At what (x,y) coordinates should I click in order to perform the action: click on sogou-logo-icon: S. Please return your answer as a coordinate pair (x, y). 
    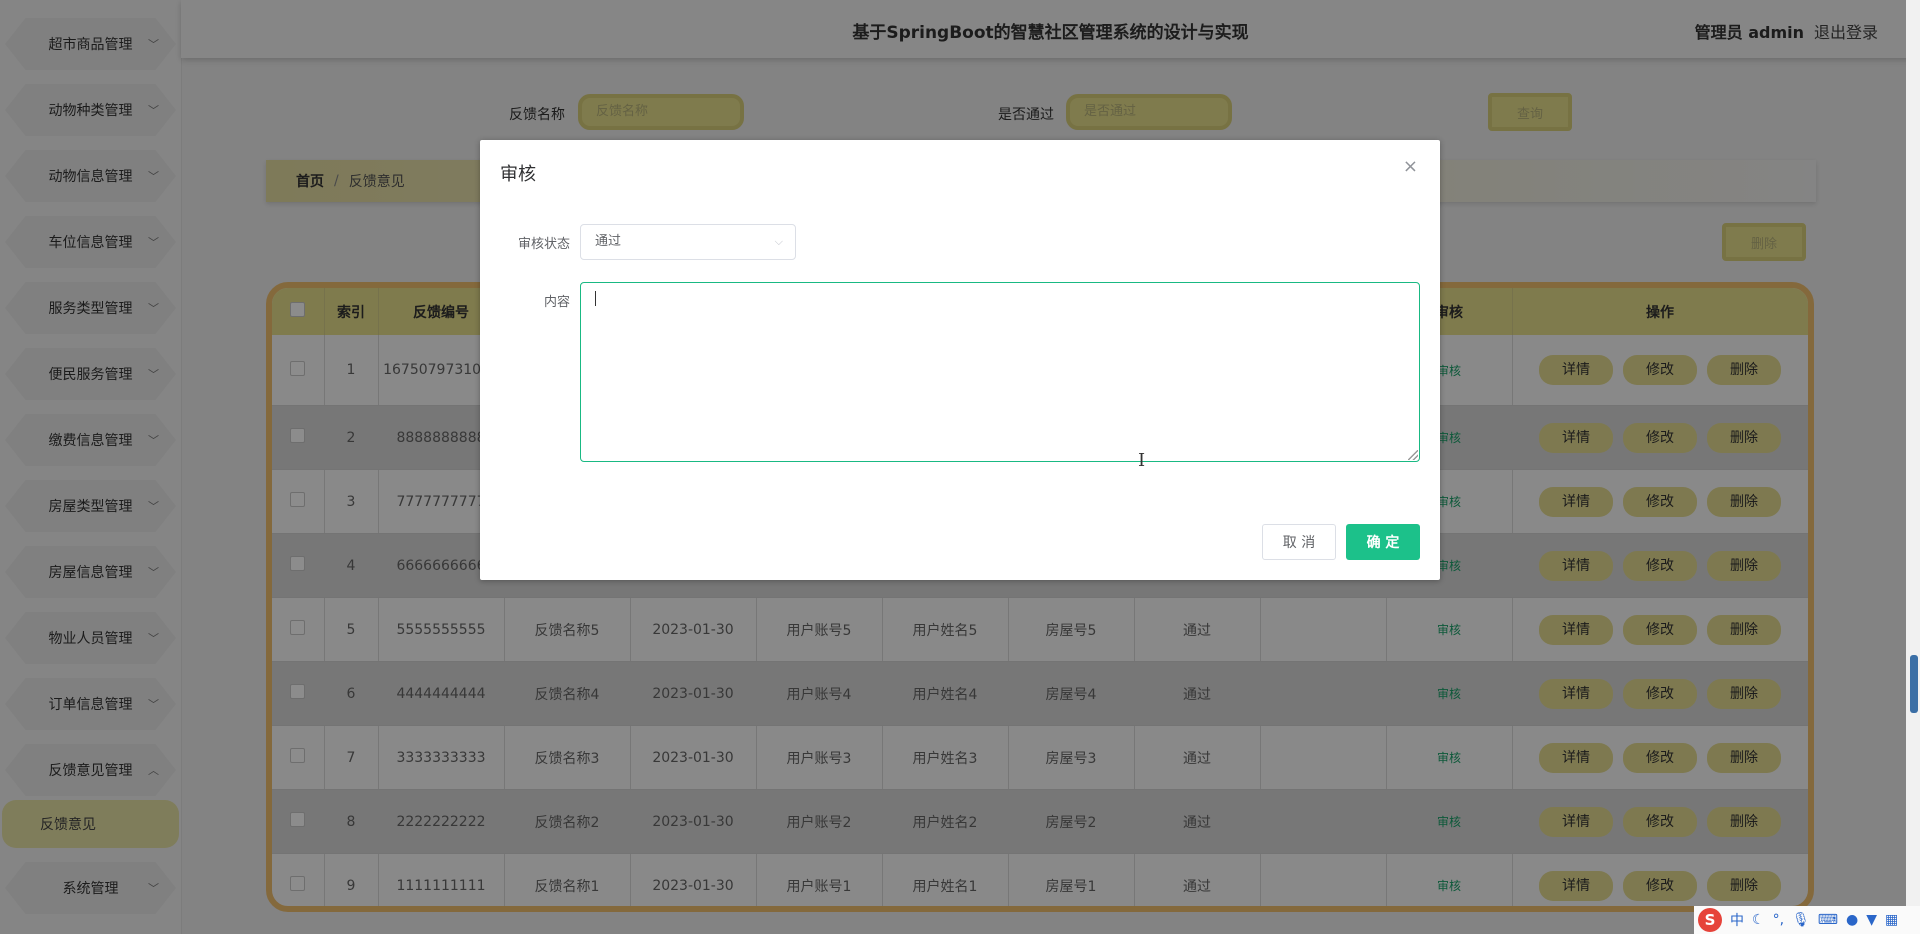
    Looking at the image, I should click on (1710, 920).